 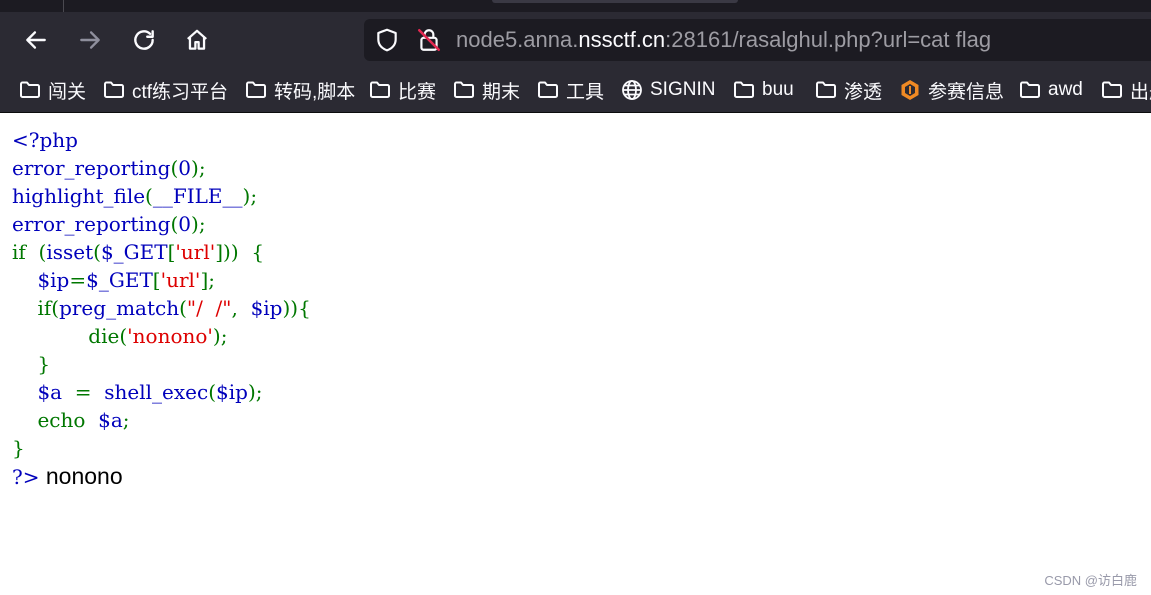 I want to click on bookmark-folder-1: 闯关, so click(x=52, y=90).